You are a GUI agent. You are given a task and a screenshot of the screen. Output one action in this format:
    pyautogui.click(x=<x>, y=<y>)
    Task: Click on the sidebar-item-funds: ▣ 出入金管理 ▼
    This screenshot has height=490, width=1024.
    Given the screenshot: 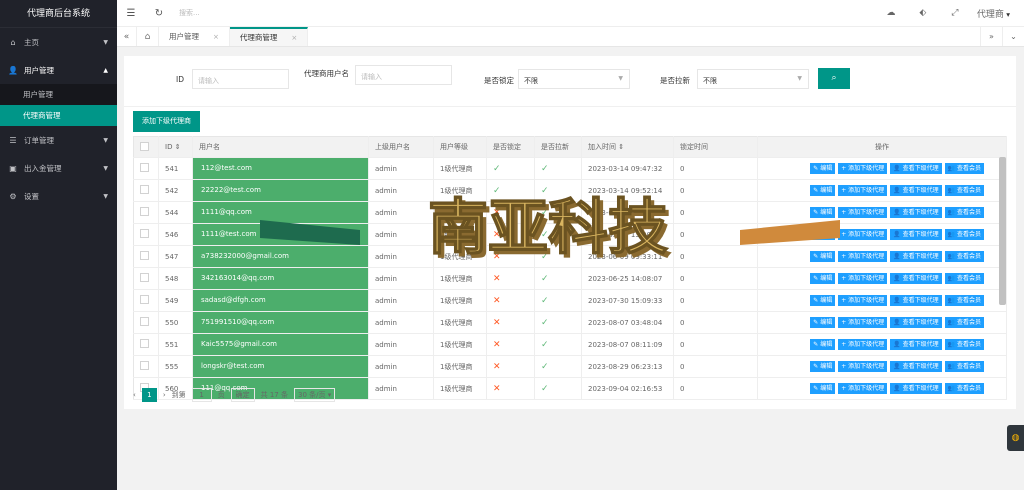 What is the action you would take?
    pyautogui.click(x=58, y=168)
    